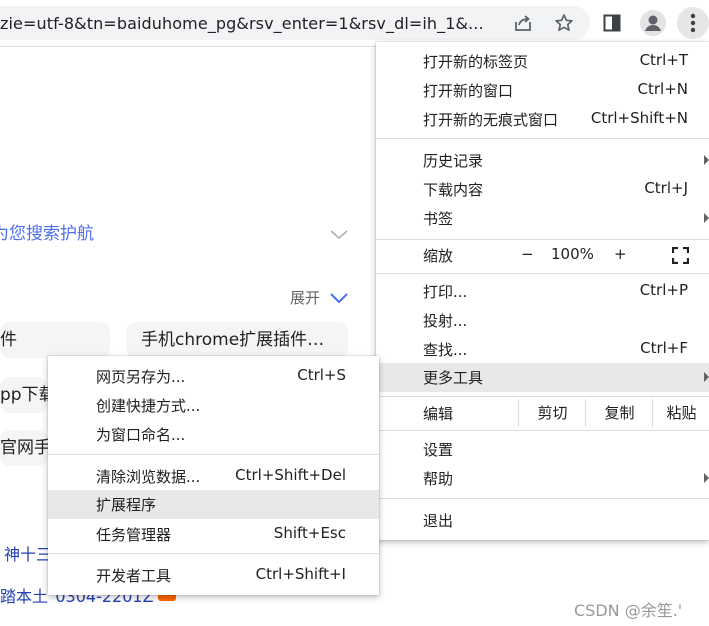 The height and width of the screenshot is (626, 709). I want to click on copy-button: 复制, so click(619, 413).